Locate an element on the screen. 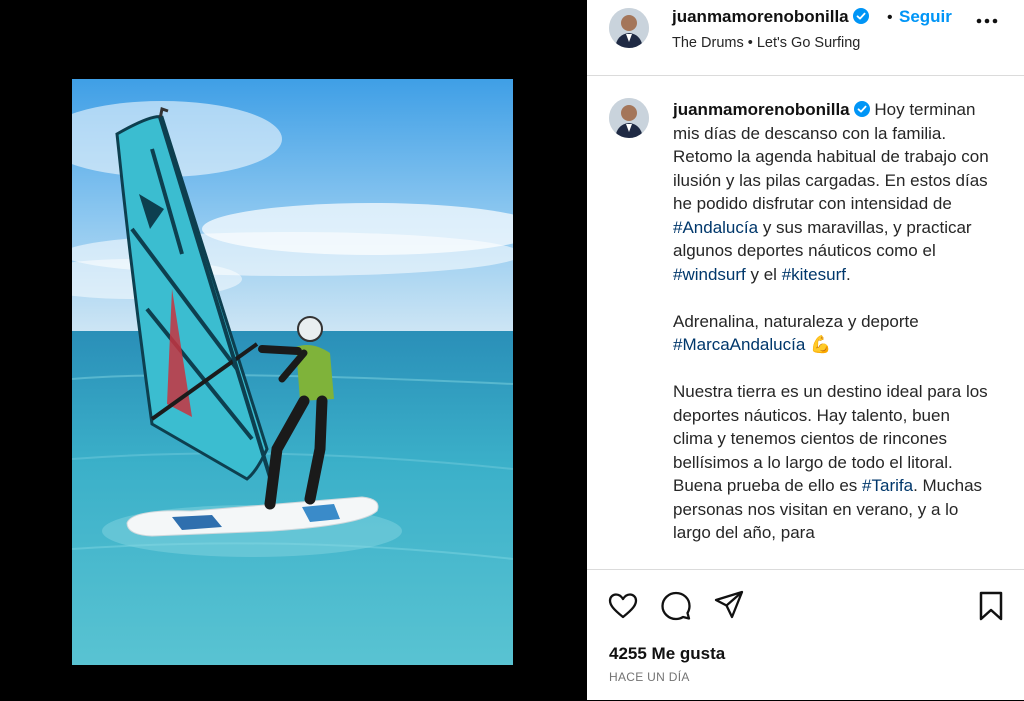  caption-text: y el is located at coordinates (763, 274).